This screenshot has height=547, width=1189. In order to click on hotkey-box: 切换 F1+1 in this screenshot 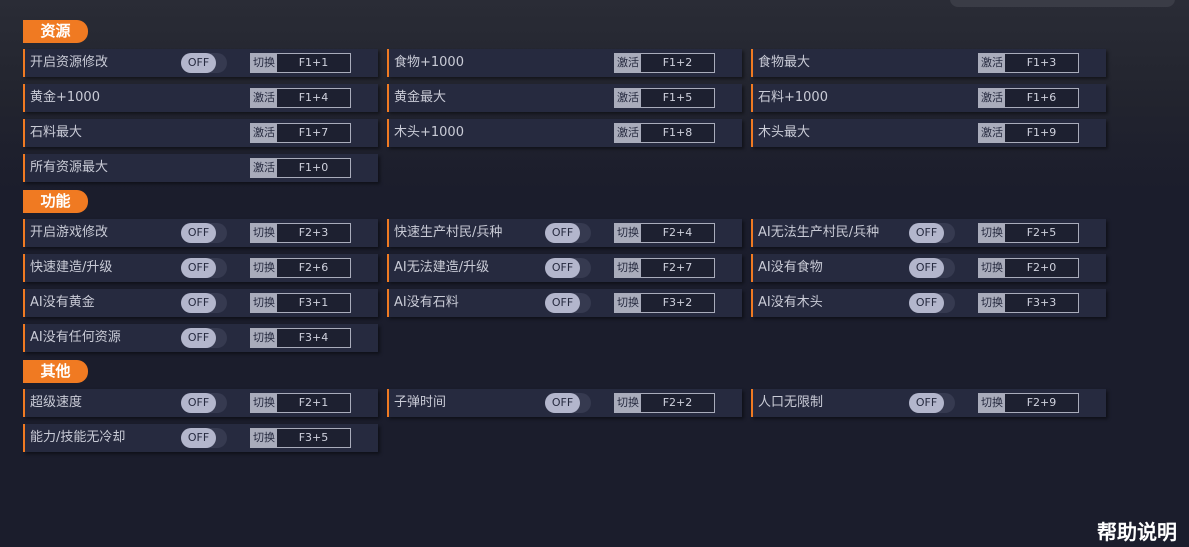, I will do `click(300, 63)`.